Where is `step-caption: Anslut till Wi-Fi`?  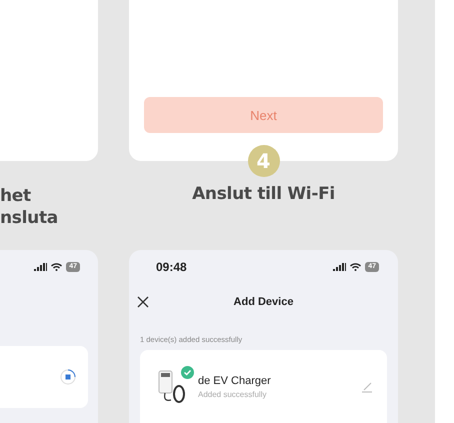
step-caption: Anslut till Wi-Fi is located at coordinates (263, 194).